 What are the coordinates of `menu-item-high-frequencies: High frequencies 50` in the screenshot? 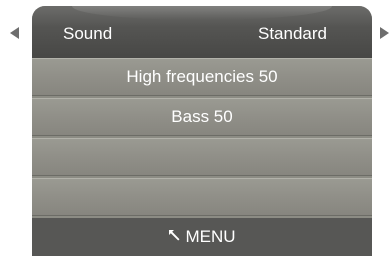 It's located at (202, 77).